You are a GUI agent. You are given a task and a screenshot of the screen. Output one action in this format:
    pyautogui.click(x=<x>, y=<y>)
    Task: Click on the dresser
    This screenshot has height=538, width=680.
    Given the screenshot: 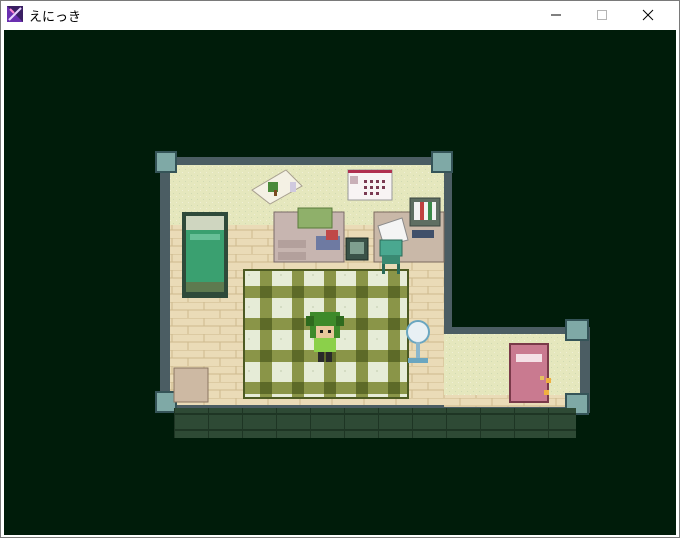 What is the action you would take?
    pyautogui.click(x=309, y=235)
    